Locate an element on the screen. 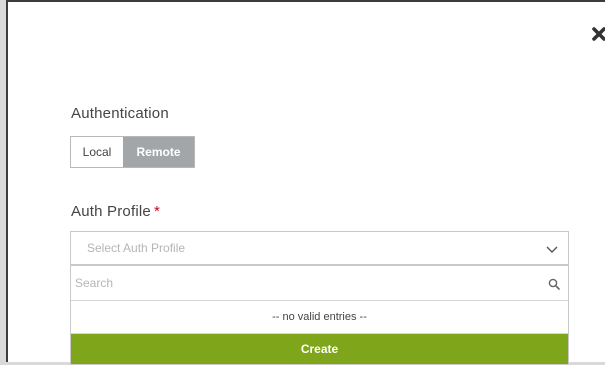  create-button: Create is located at coordinates (319, 349).